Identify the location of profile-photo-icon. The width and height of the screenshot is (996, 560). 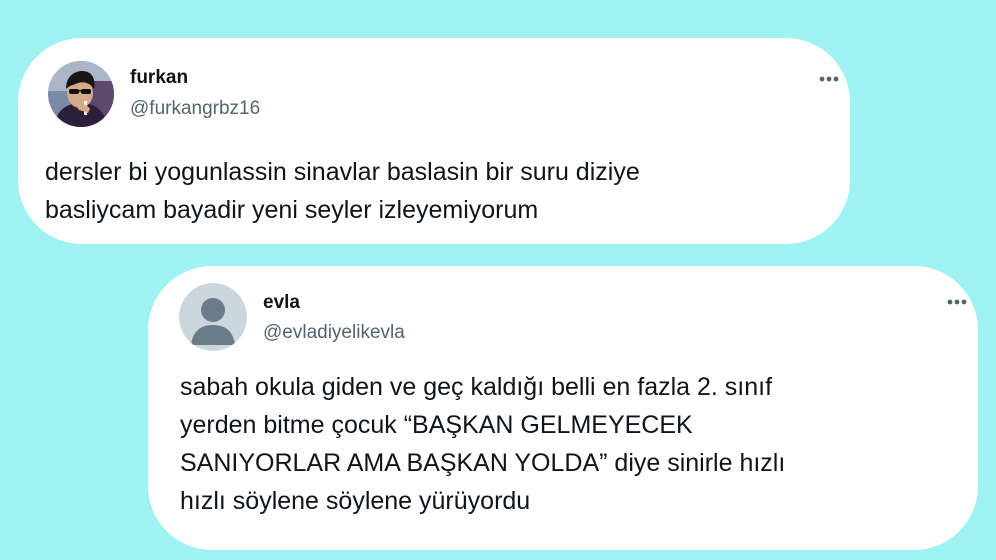
(81, 94).